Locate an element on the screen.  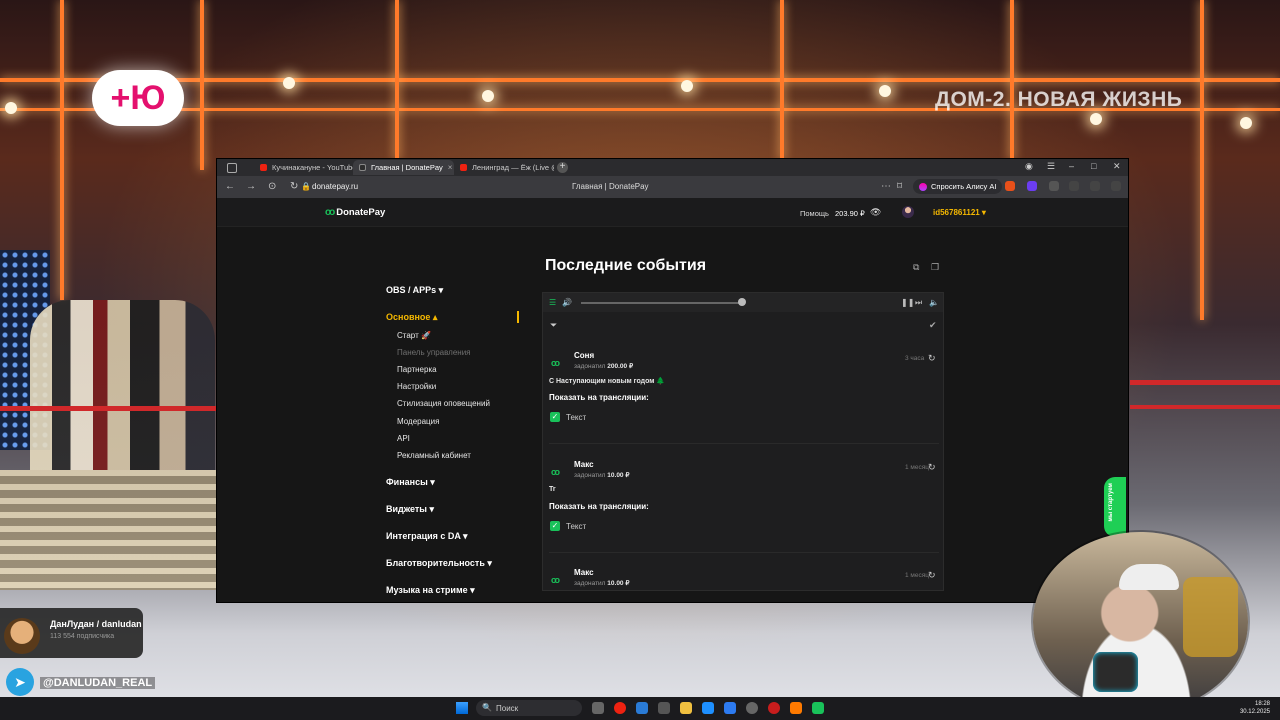
volume-slider-handle is located at coordinates (742, 302).